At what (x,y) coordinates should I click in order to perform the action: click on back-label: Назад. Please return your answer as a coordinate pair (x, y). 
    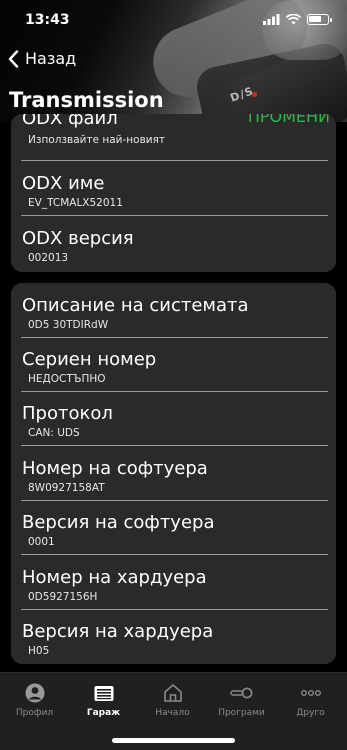
    Looking at the image, I should click on (51, 58).